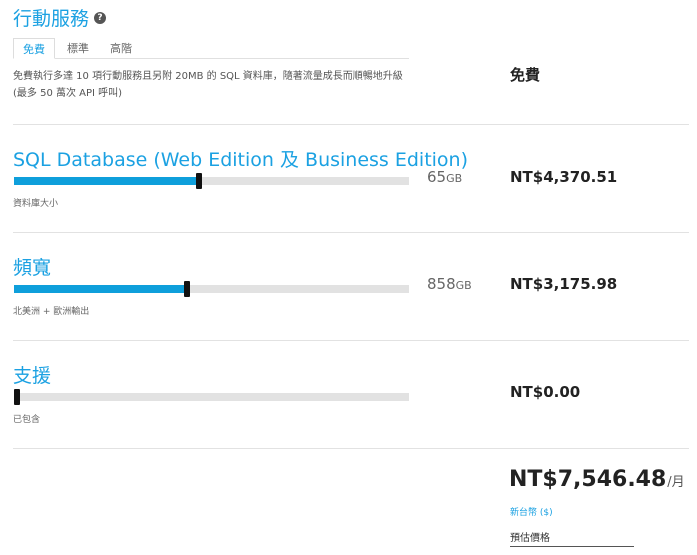  Describe the element at coordinates (588, 479) in the screenshot. I see `total-amount: NT$7,546.48` at that location.